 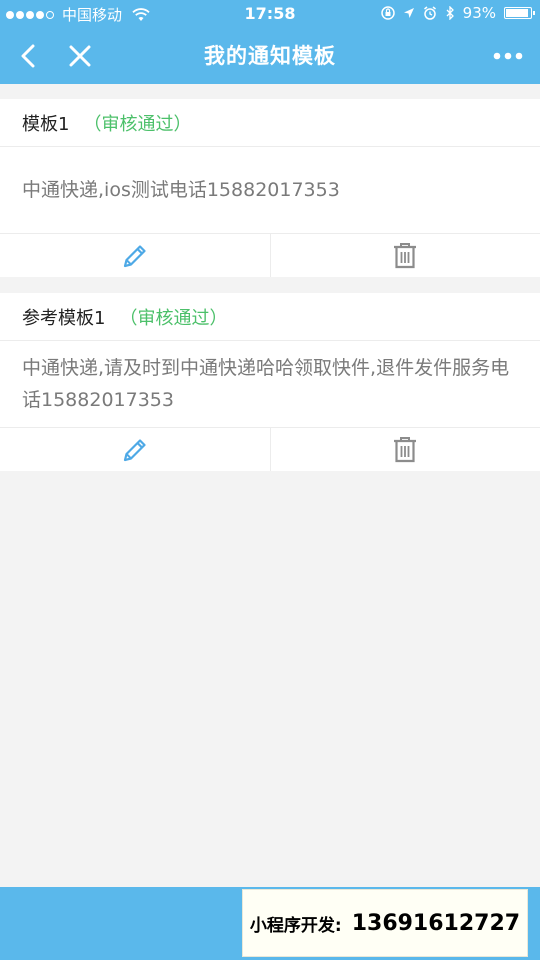 I want to click on nav-bar: 我的通知模板, so click(x=270, y=56).